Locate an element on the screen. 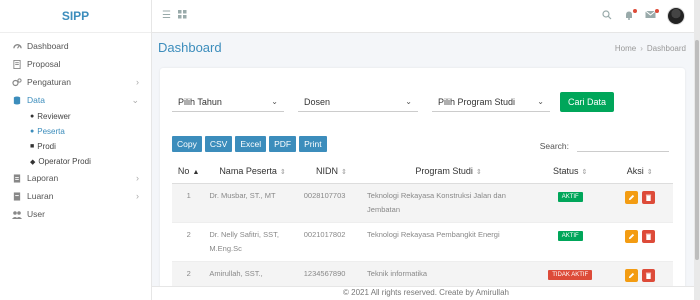  top-navbar: ☰ is located at coordinates (426, 16).